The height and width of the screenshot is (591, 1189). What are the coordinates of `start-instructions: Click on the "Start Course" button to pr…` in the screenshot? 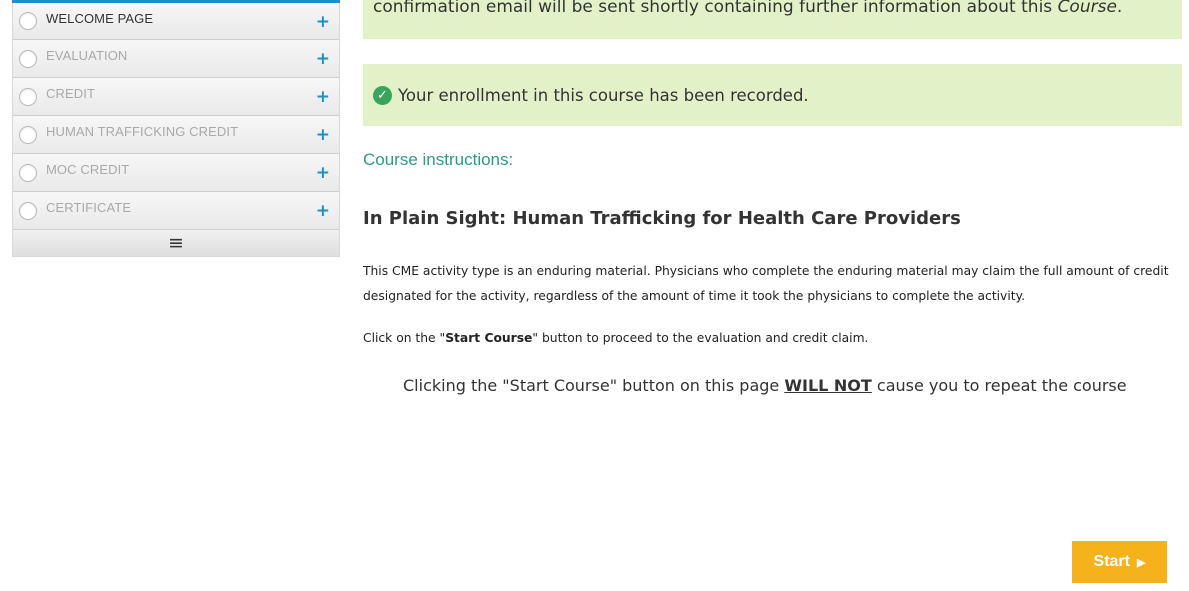 It's located at (616, 338).